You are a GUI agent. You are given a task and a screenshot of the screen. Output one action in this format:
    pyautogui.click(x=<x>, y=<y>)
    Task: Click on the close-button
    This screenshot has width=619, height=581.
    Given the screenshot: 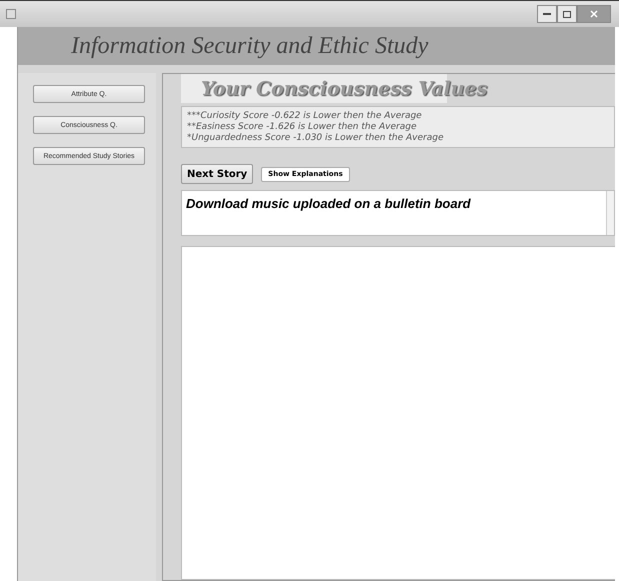 What is the action you would take?
    pyautogui.click(x=594, y=14)
    